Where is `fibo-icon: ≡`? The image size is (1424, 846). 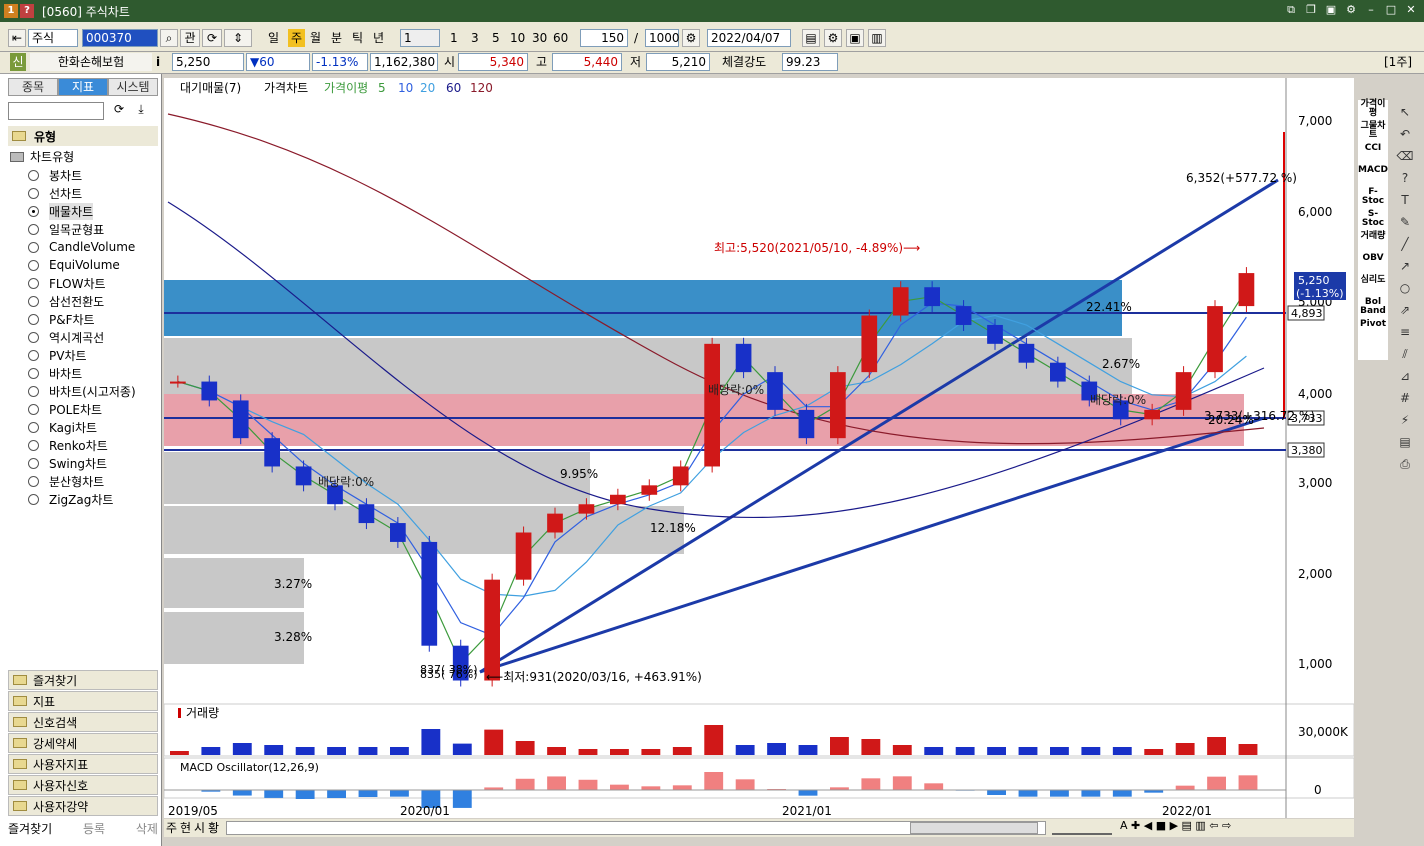
fibo-icon: ≡ is located at coordinates (1405, 332).